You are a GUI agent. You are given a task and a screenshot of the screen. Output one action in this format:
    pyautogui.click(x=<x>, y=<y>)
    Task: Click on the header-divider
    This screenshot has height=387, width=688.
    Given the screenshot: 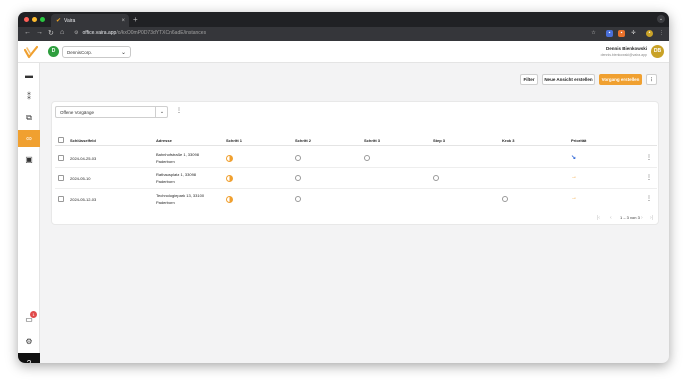 What is the action you would take?
    pyautogui.click(x=356, y=145)
    